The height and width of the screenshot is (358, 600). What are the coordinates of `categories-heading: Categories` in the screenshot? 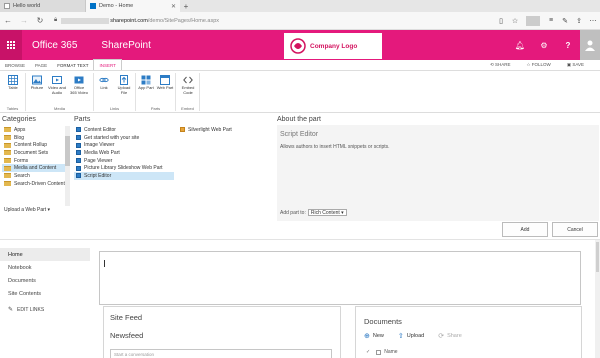 It's located at (19, 119).